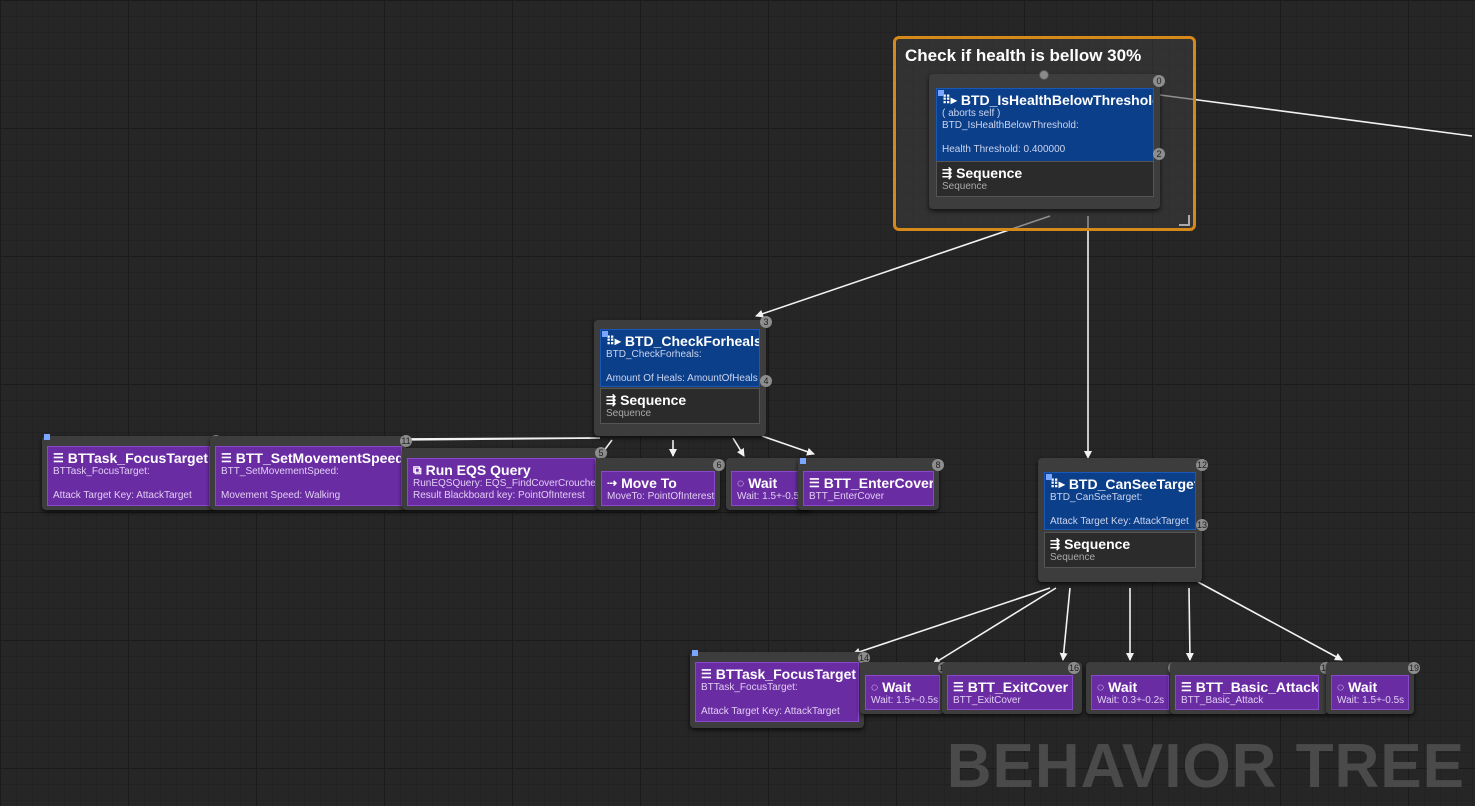 The height and width of the screenshot is (806, 1475). Describe the element at coordinates (987, 700) in the screenshot. I see `task-param: BTT_ExitCover` at that location.